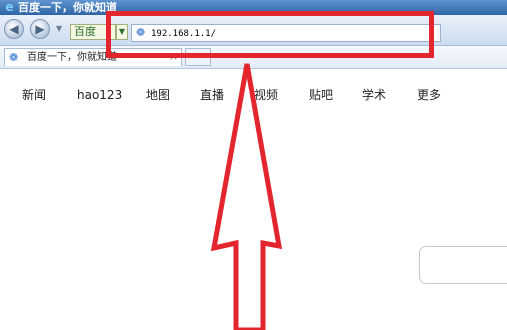 Image resolution: width=507 pixels, height=330 pixels. Describe the element at coordinates (266, 95) in the screenshot. I see `nav-link-video: 视频` at that location.